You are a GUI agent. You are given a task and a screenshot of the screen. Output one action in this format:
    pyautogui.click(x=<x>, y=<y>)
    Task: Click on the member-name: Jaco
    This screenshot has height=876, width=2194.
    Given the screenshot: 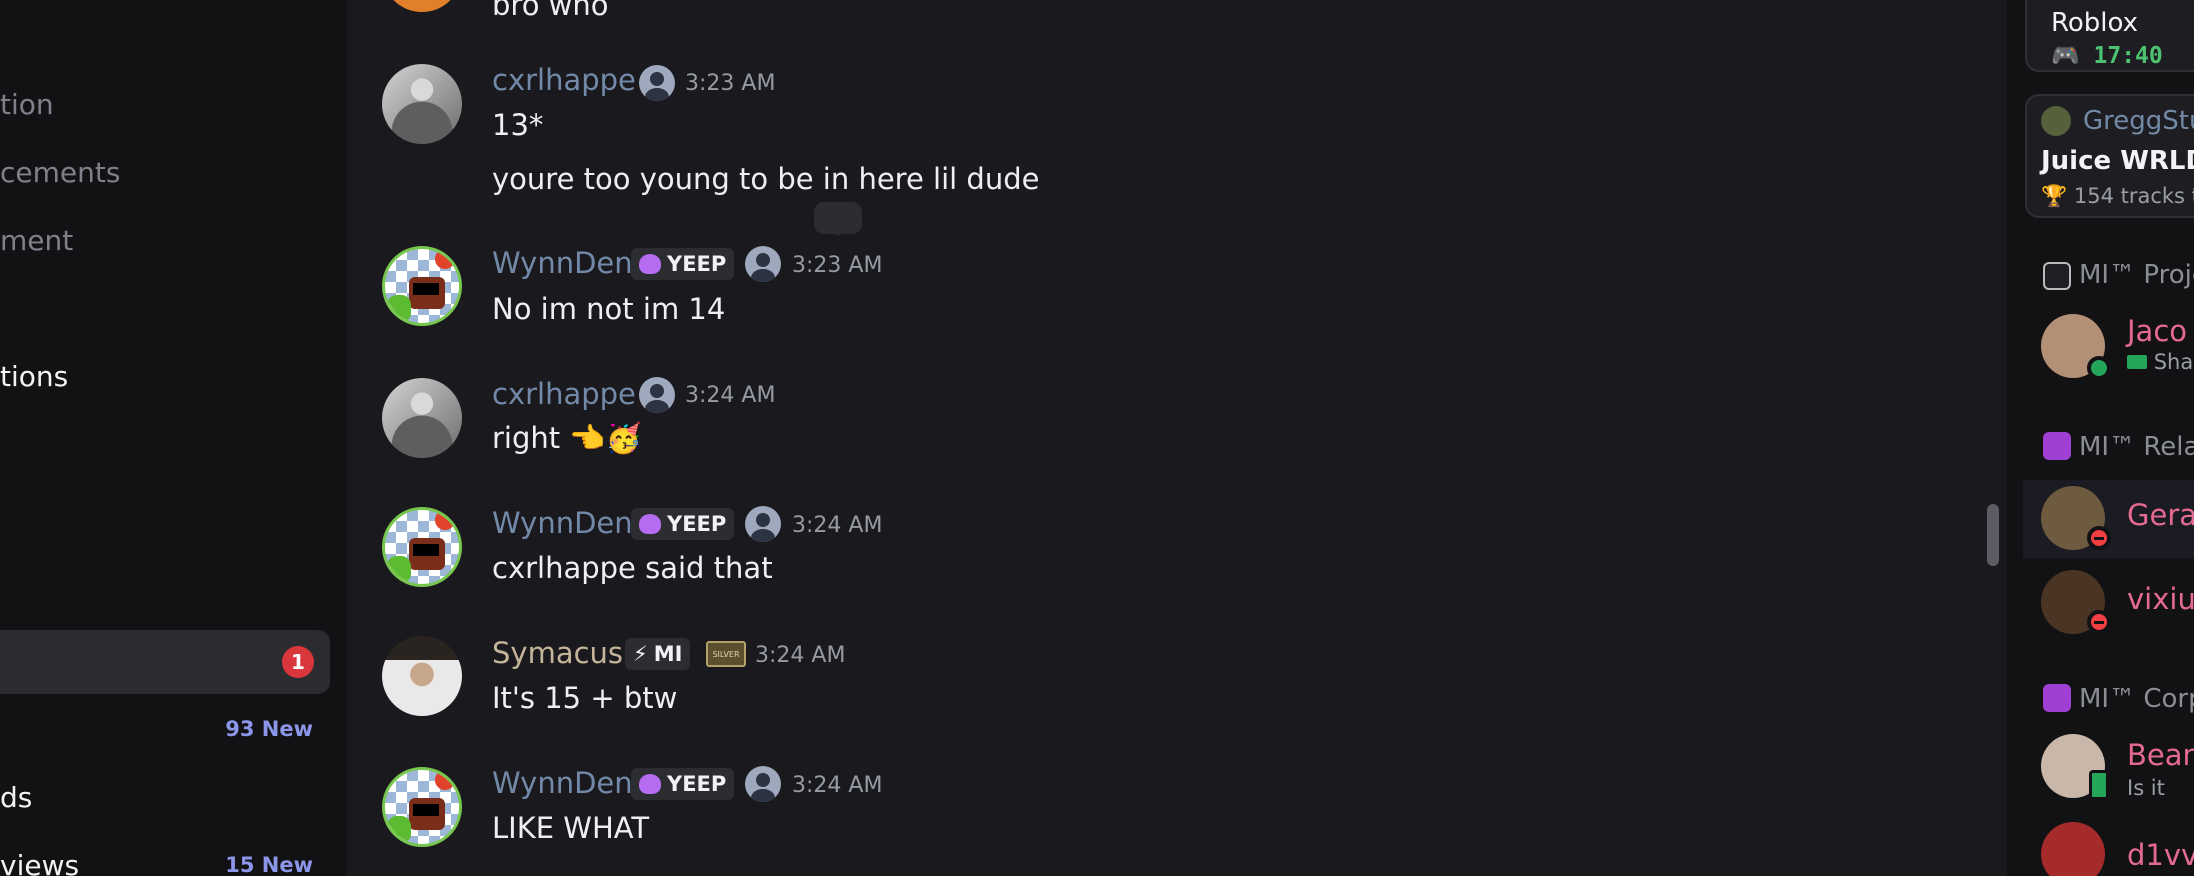 What is the action you would take?
    pyautogui.click(x=2157, y=331)
    